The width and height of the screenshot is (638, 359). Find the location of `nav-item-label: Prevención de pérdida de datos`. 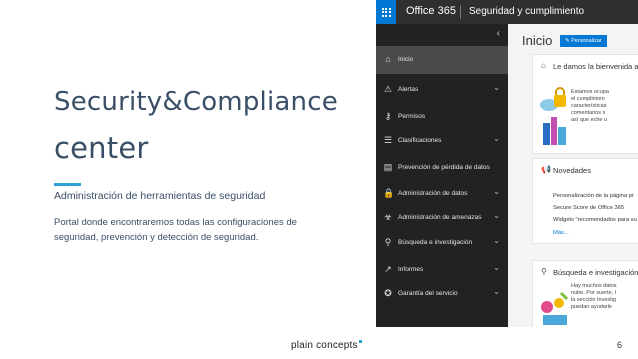

nav-item-label: Prevención de pérdida de datos is located at coordinates (444, 167).